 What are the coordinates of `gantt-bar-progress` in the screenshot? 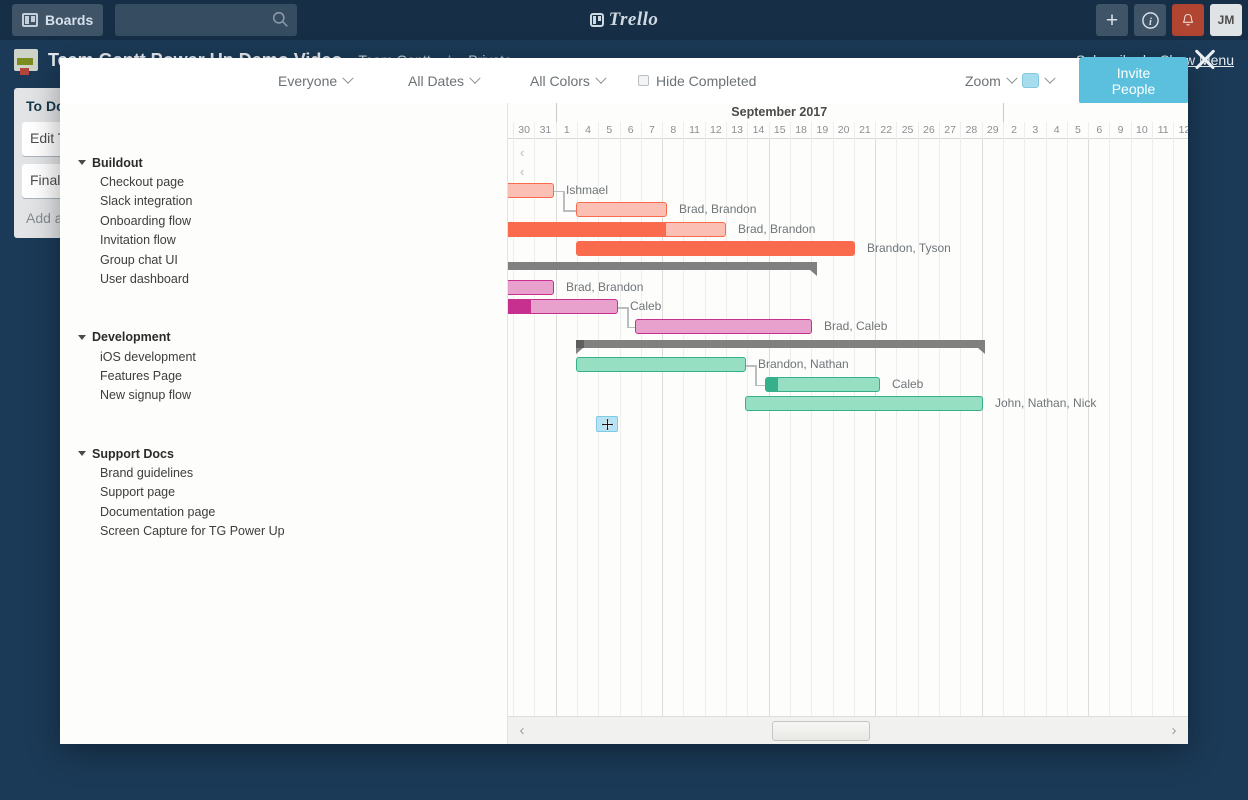 It's located at (772, 384).